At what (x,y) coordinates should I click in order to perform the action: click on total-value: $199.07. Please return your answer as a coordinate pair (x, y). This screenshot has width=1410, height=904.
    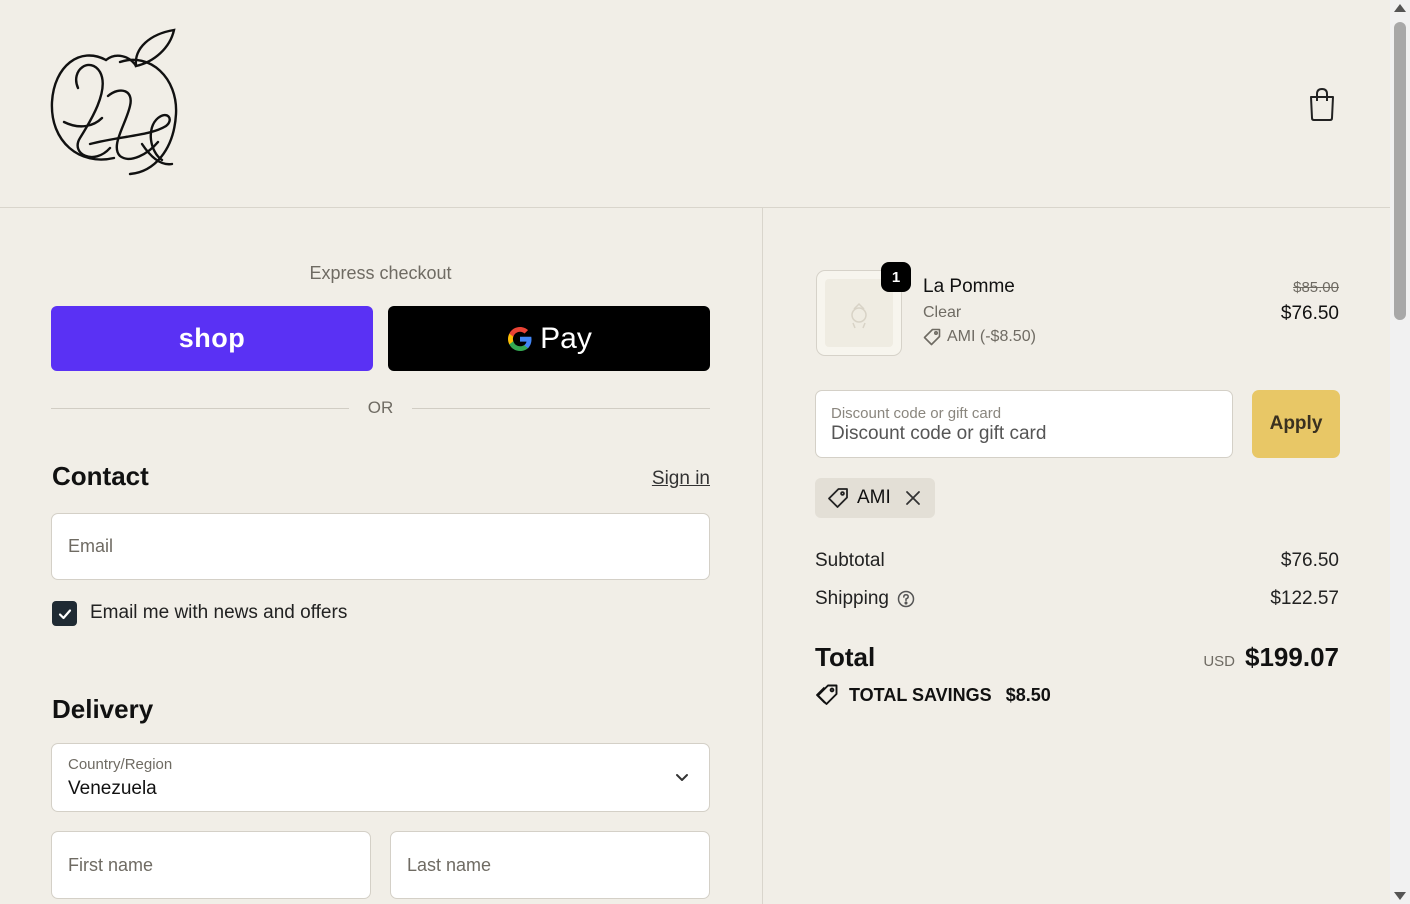
    Looking at the image, I should click on (1292, 657).